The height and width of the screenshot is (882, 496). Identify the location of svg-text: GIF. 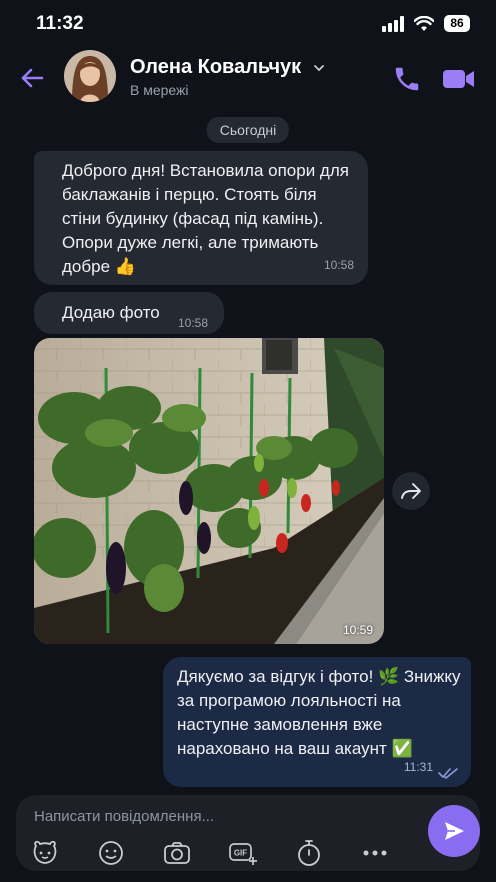
(240, 853).